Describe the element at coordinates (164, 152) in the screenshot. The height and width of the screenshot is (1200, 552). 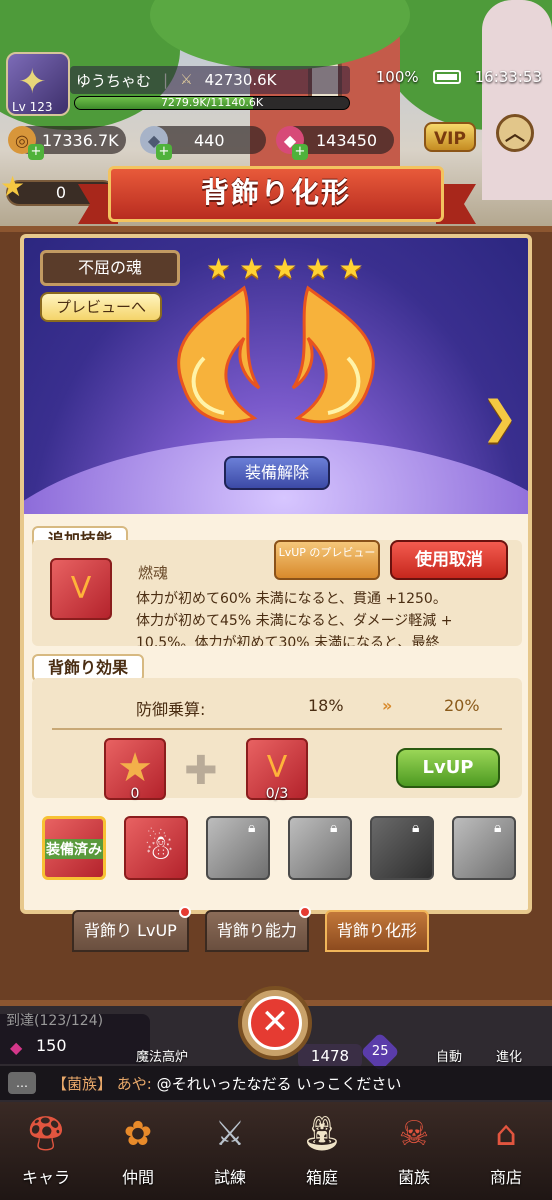
I see `add-crystal-button: +` at that location.